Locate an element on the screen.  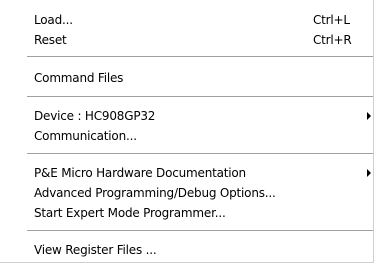
menu-item-load: Load... Ctrl+L is located at coordinates (186, 20).